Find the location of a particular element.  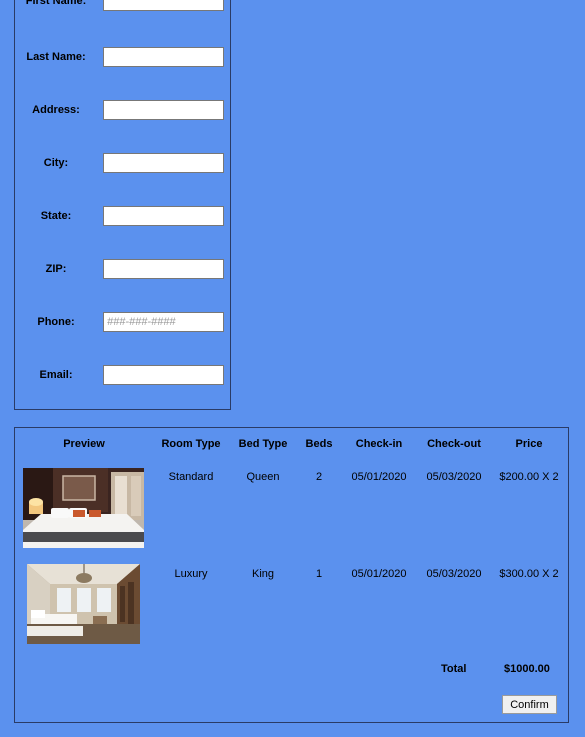

row1-check-out: 05/03/2020 is located at coordinates (454, 477).